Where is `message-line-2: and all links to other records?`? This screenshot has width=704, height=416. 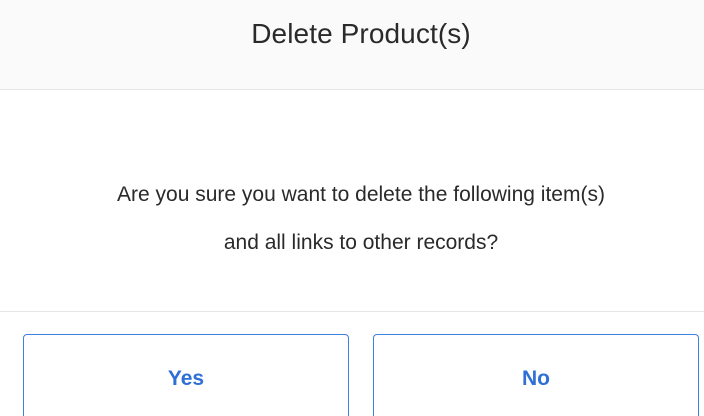 message-line-2: and all links to other records? is located at coordinates (361, 242).